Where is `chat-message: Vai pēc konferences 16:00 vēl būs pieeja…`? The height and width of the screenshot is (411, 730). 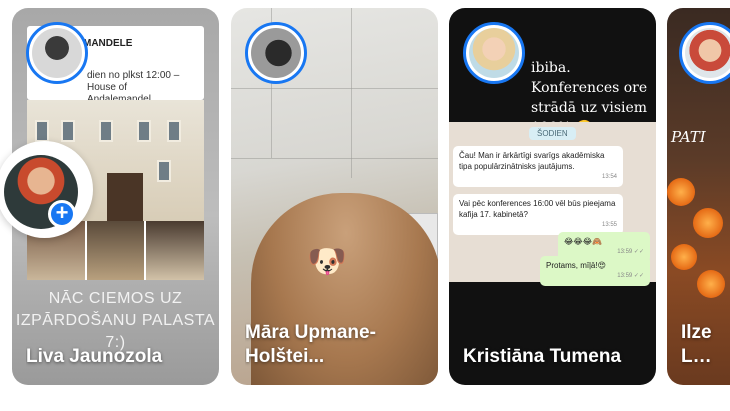 chat-message: Vai pēc konferences 16:00 vēl būs pieeja… is located at coordinates (538, 214).